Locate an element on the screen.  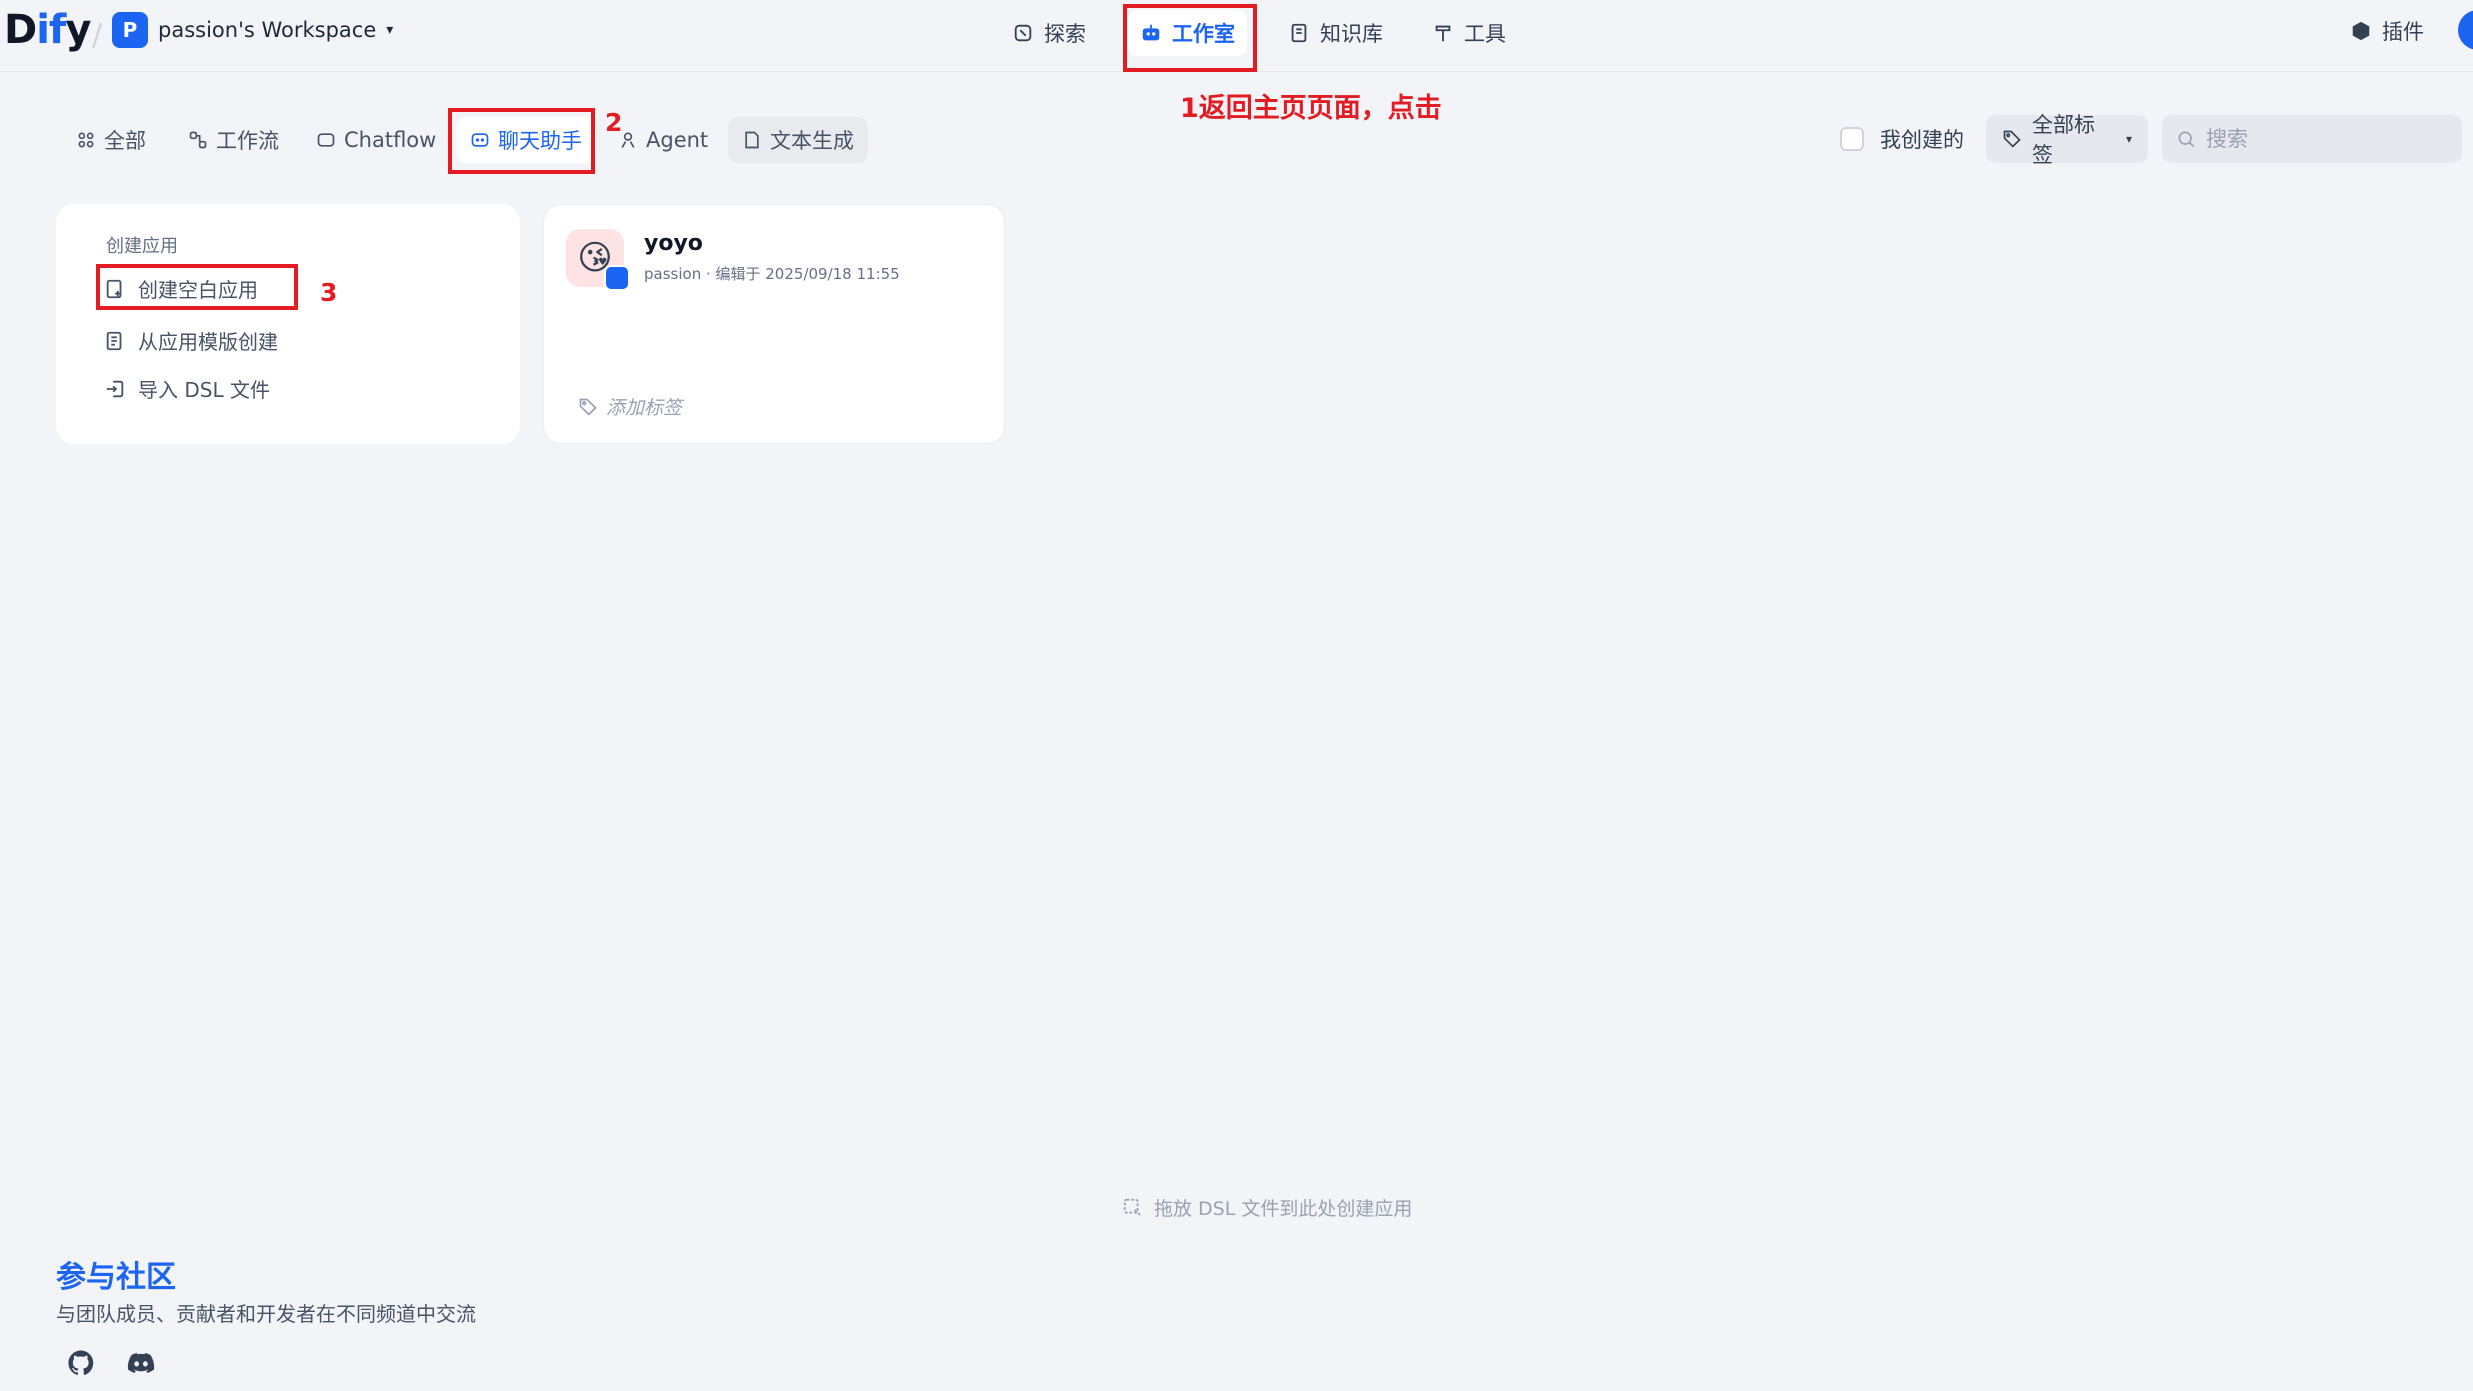
nav-knowledge: 知识库 is located at coordinates (1335, 33).